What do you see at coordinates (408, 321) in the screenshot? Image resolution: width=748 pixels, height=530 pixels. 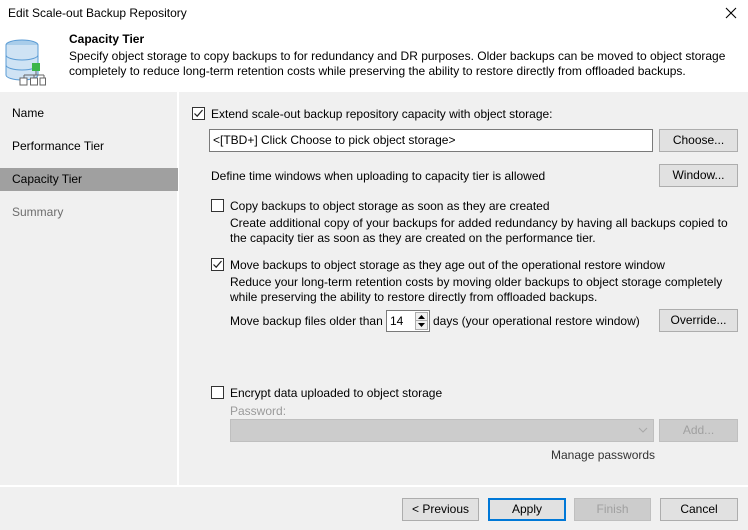 I see `days-spinner: 14` at bounding box center [408, 321].